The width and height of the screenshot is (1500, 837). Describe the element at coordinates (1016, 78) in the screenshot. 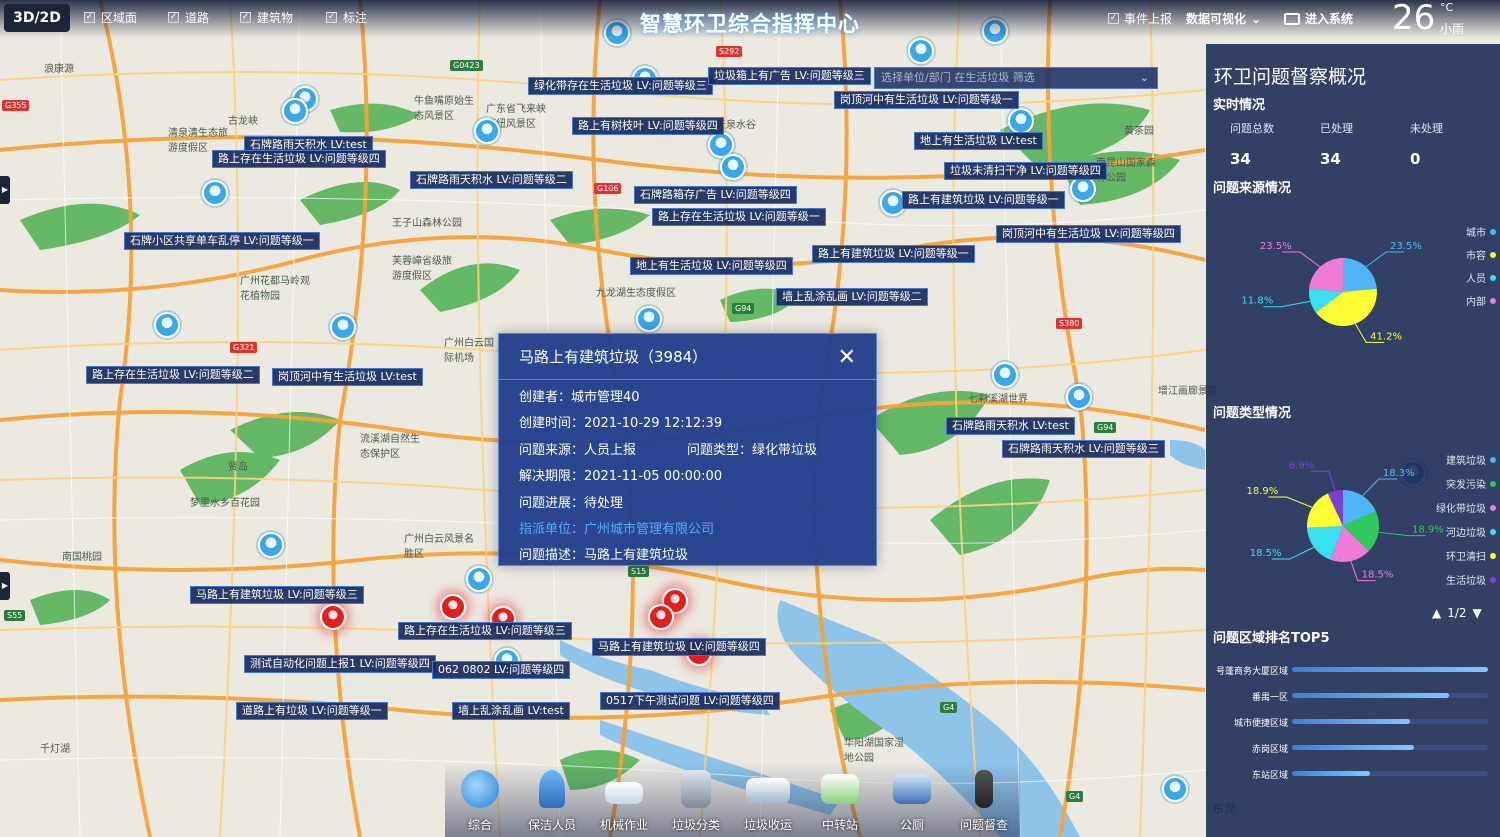

I see `unit-filter-select: 选择单位/部门 在生活垃圾 筛选 ⌄` at that location.